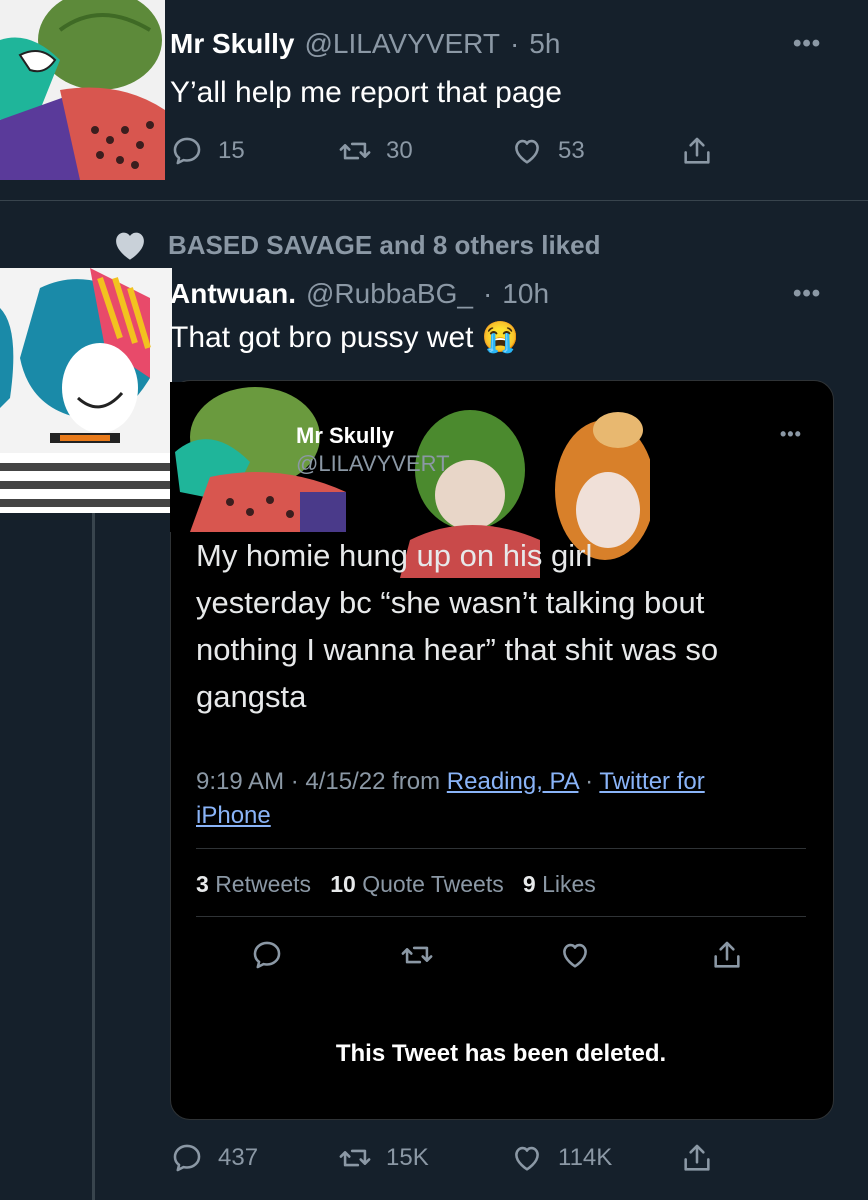 The height and width of the screenshot is (1200, 868). Describe the element at coordinates (251, 696) in the screenshot. I see `quote-text-line: gangsta` at that location.